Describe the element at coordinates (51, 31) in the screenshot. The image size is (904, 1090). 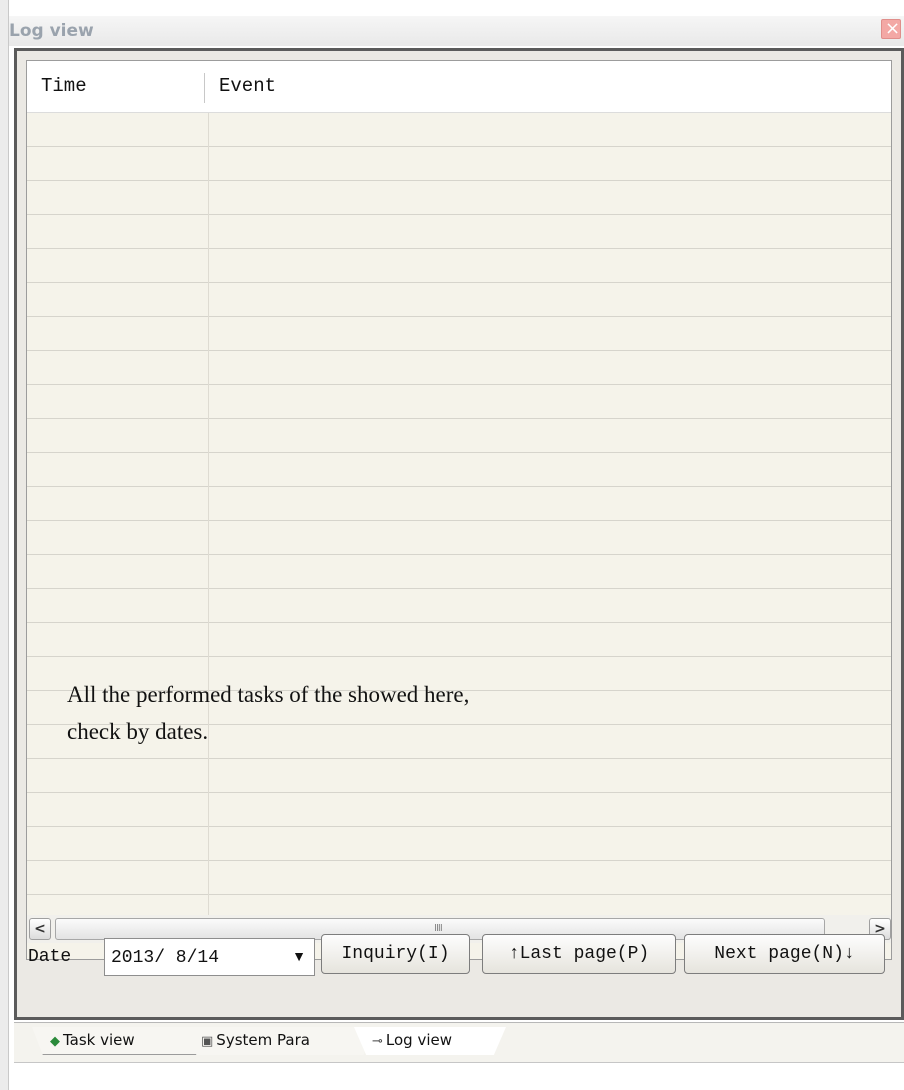
I see `window-title: Log view` at that location.